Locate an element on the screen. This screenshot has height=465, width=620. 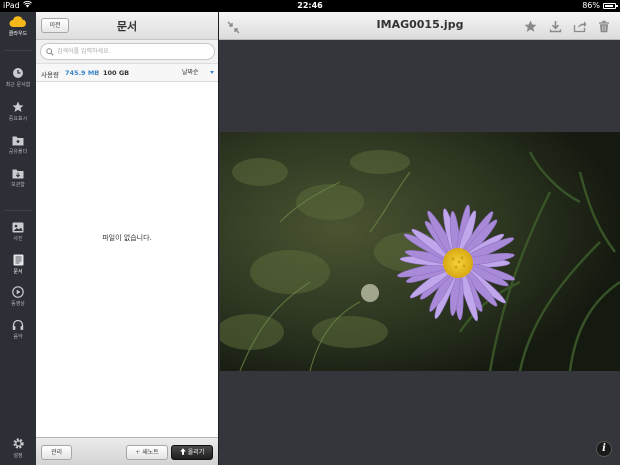
battery-fill is located at coordinates (609, 6).